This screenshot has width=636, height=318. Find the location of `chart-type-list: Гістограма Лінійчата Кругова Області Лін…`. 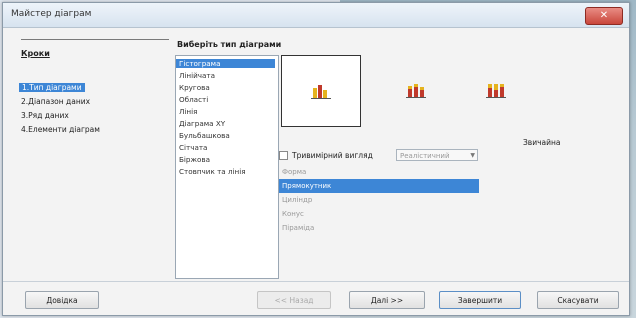

chart-type-list: Гістограма Лінійчата Кругова Області Лін… is located at coordinates (227, 167).